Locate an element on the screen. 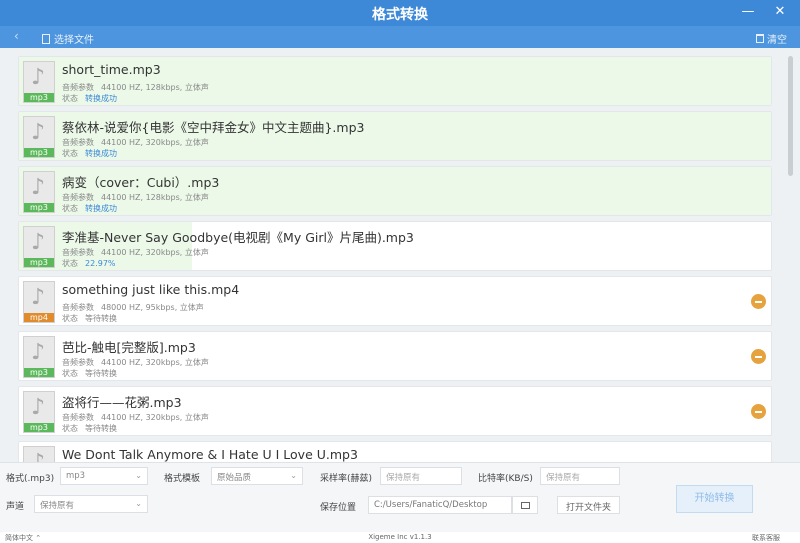 The width and height of the screenshot is (800, 543). file-name: 蔡依林-说爱你{电影《空中拜金女》中文主题曲}.mp3 is located at coordinates (213, 127).